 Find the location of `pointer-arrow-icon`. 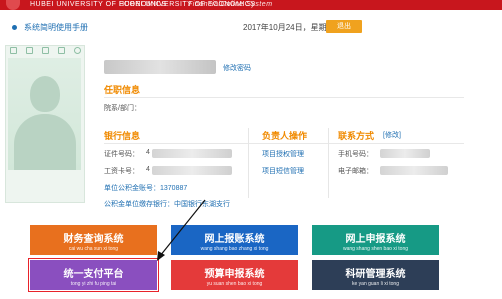

pointer-arrow-icon is located at coordinates (181, 230).